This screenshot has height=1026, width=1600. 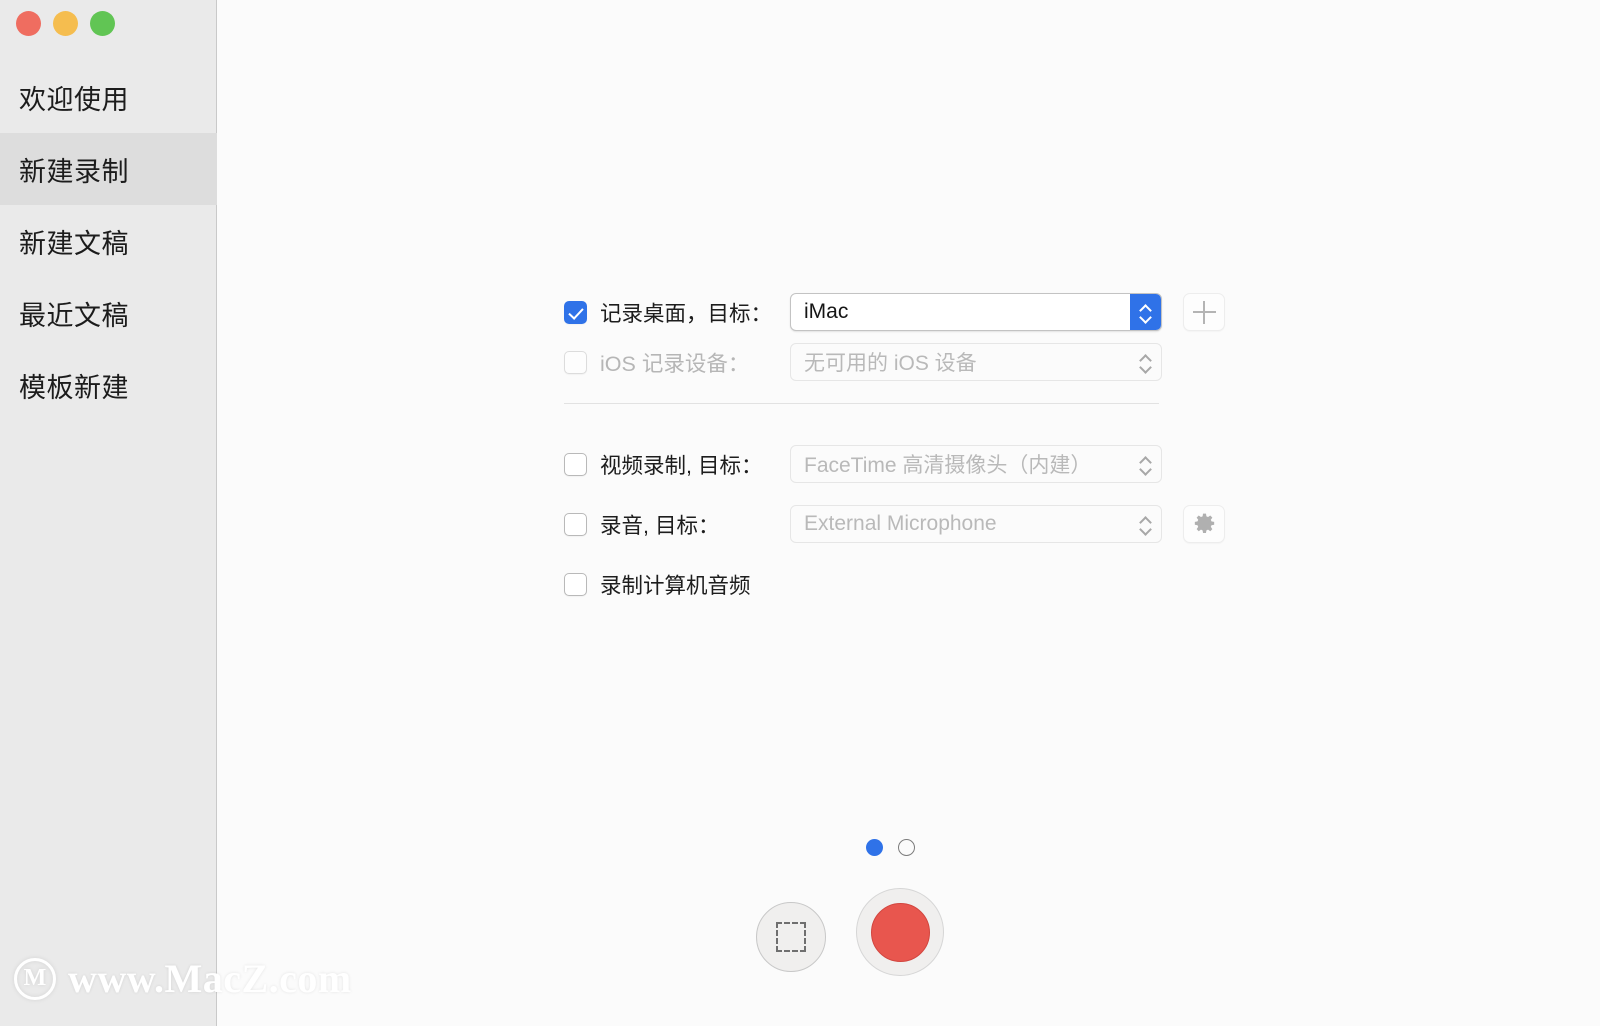 I want to click on sidebar-item-new-document: 新建文稿, so click(x=108, y=241).